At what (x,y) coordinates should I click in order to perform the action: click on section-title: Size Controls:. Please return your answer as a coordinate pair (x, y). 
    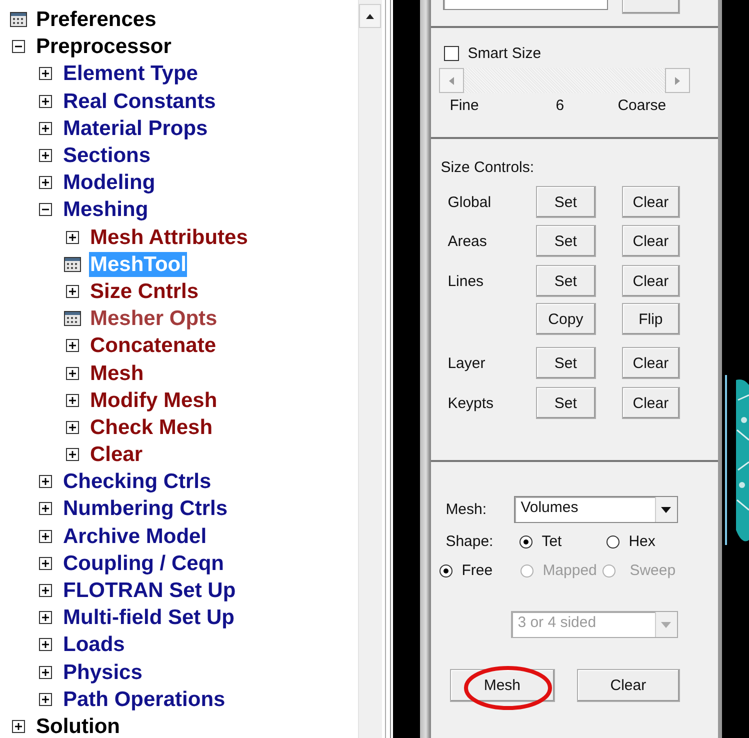
    Looking at the image, I should click on (488, 167).